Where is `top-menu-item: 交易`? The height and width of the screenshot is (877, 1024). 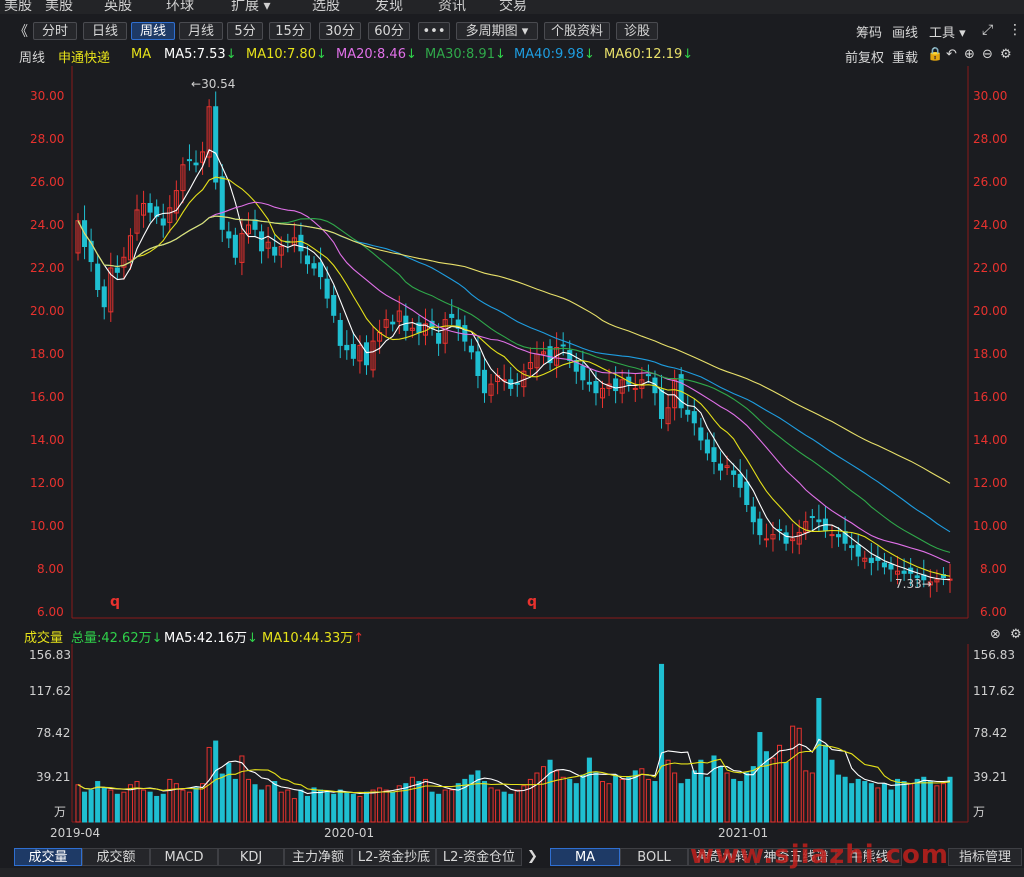
top-menu-item: 交易 is located at coordinates (513, 7).